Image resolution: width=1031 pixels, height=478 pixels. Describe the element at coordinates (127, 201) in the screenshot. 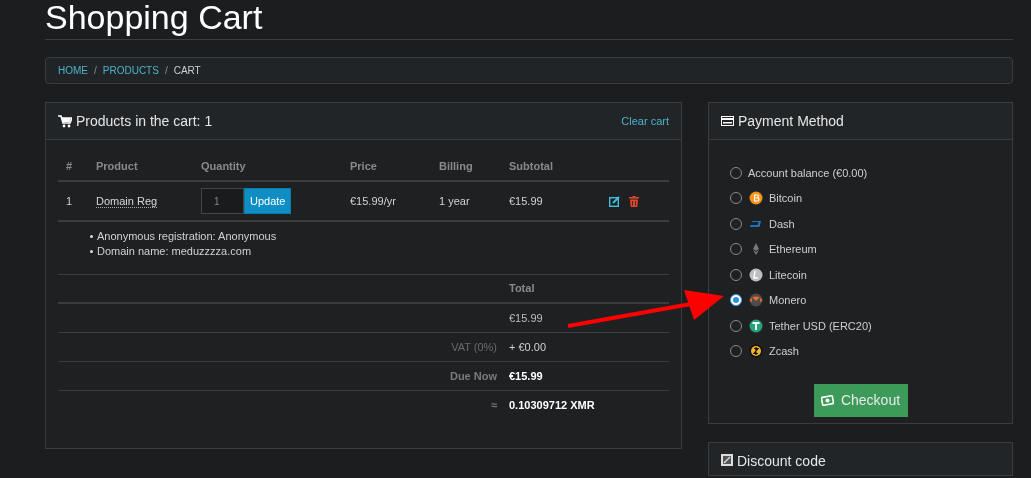

I see `product-link: Domain Reg` at that location.